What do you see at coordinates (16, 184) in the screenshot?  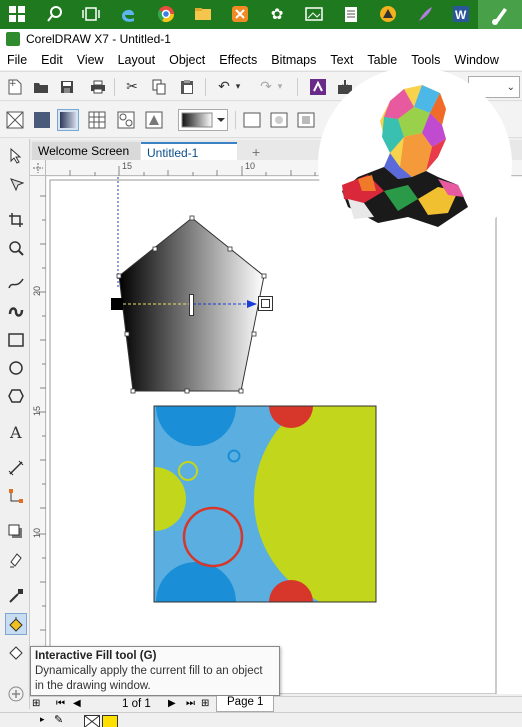 I see `shape-tool-icon` at bounding box center [16, 184].